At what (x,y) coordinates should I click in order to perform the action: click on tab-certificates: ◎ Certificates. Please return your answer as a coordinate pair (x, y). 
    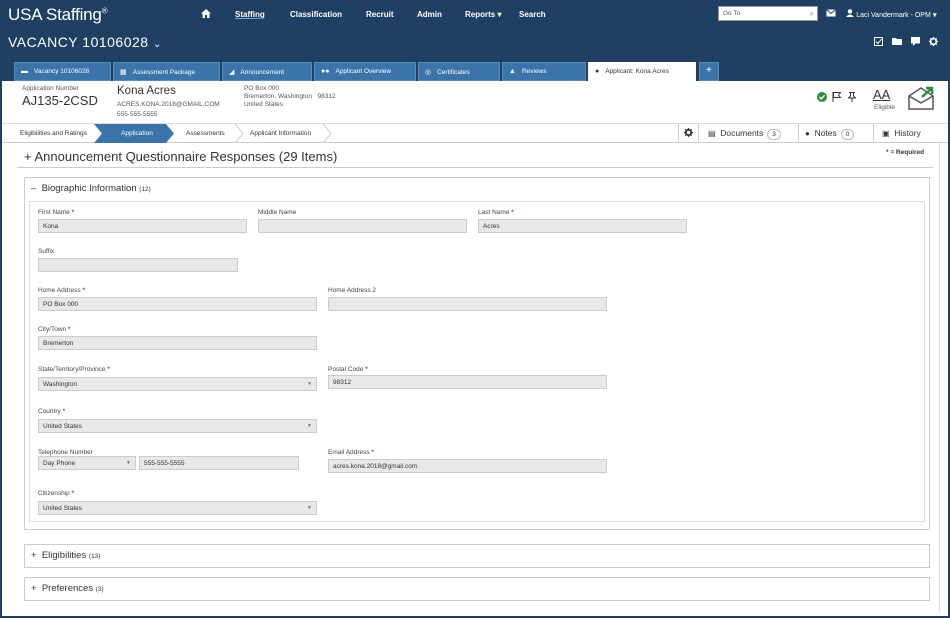
    Looking at the image, I should click on (459, 71).